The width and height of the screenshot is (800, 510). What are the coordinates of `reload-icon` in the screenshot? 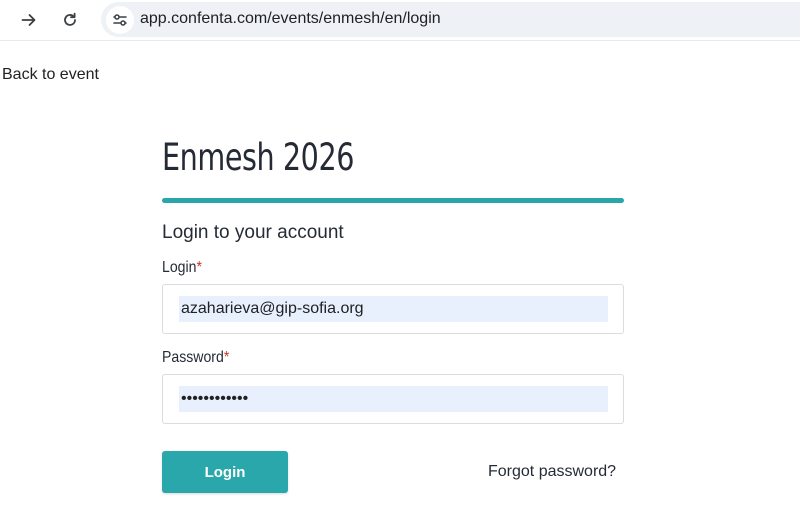 It's located at (70, 19).